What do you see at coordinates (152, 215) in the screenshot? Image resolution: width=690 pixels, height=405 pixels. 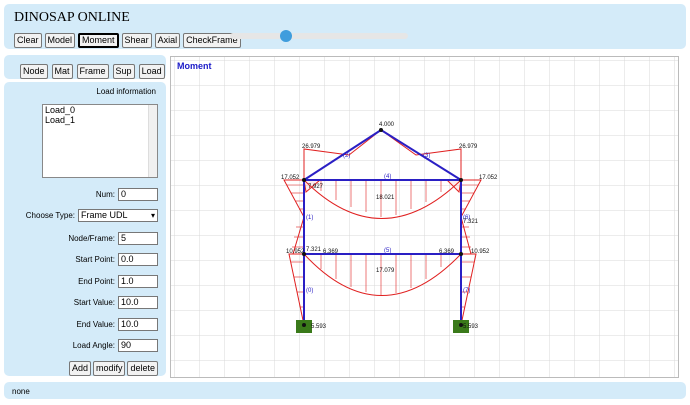 I see `chevron-down-icon: ▾` at bounding box center [152, 215].